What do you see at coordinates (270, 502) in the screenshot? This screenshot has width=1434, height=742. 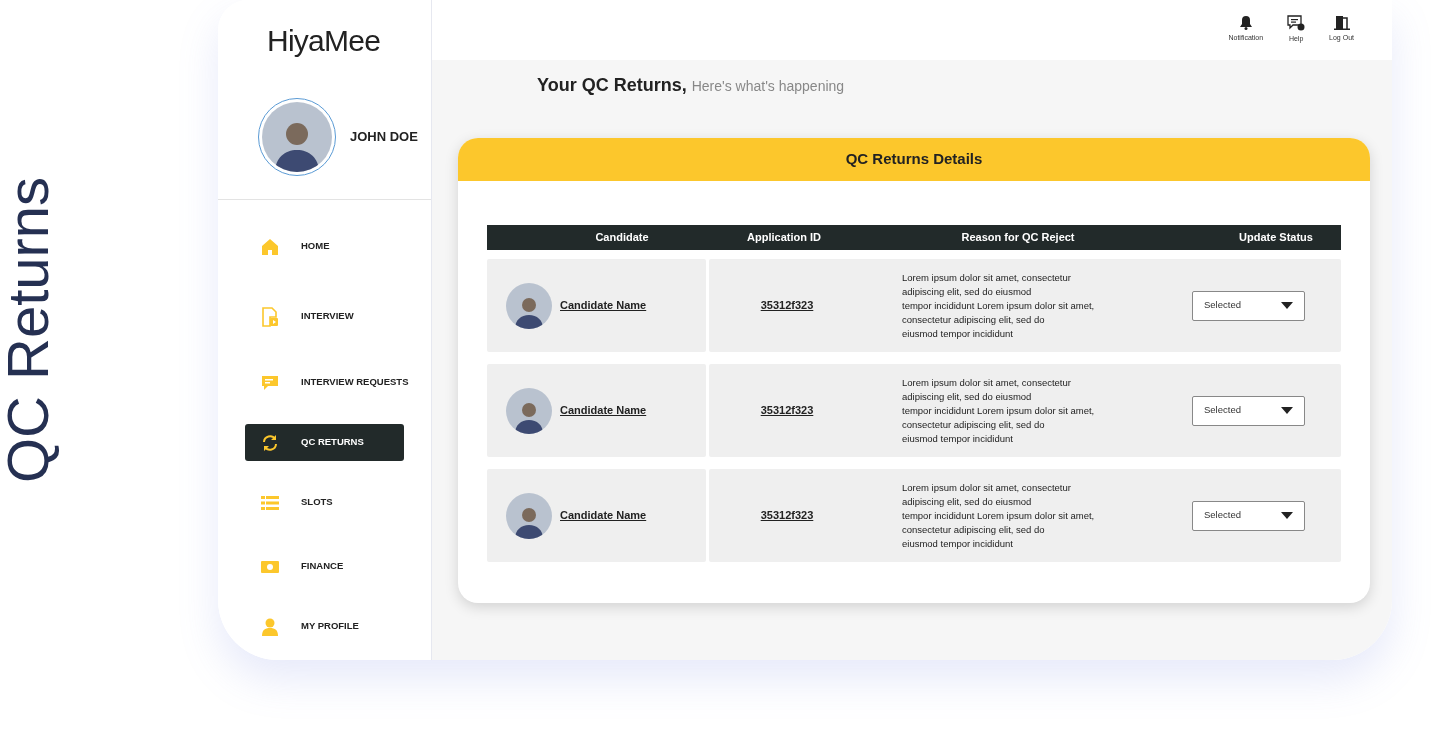 I see `list-icon` at bounding box center [270, 502].